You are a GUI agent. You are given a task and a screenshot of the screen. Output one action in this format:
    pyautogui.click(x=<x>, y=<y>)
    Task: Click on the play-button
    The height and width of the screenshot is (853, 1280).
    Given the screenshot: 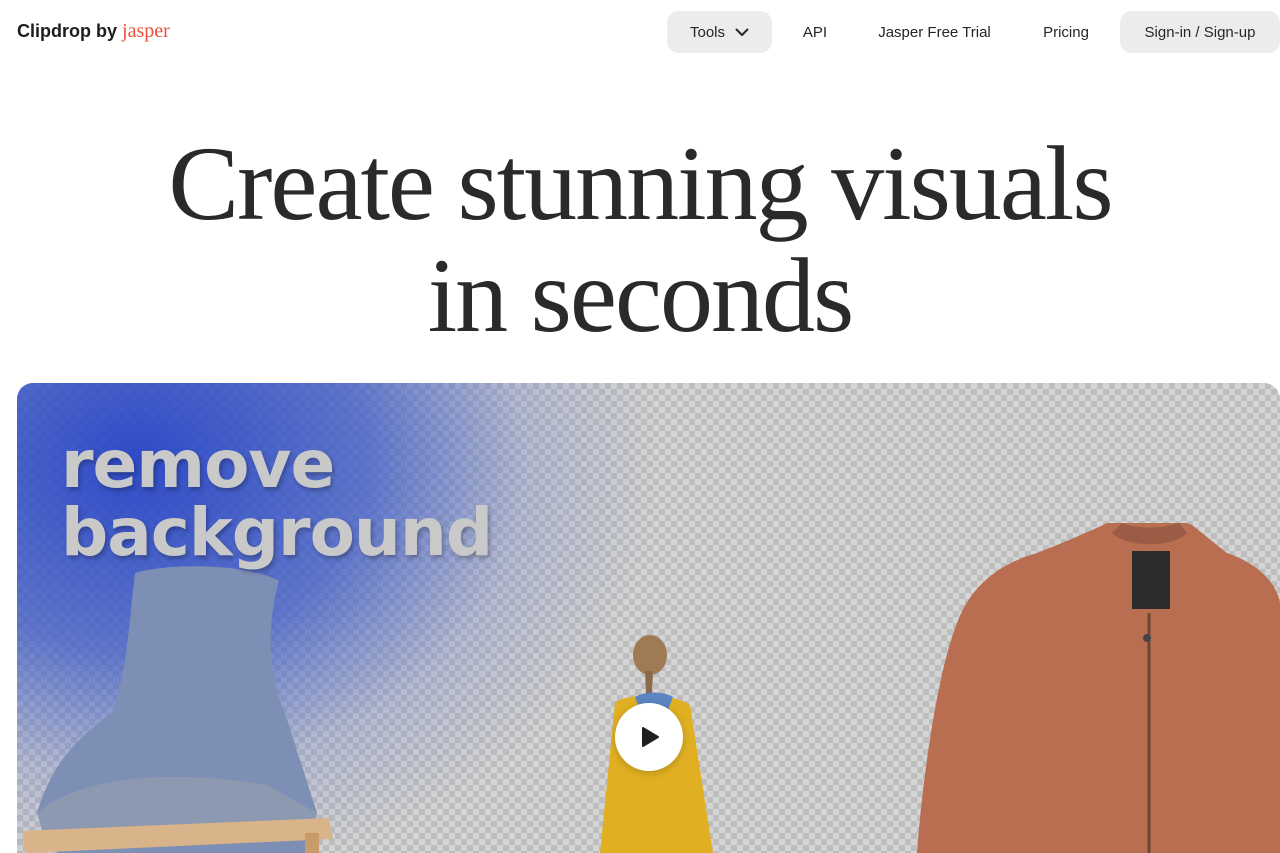 What is the action you would take?
    pyautogui.click(x=649, y=737)
    